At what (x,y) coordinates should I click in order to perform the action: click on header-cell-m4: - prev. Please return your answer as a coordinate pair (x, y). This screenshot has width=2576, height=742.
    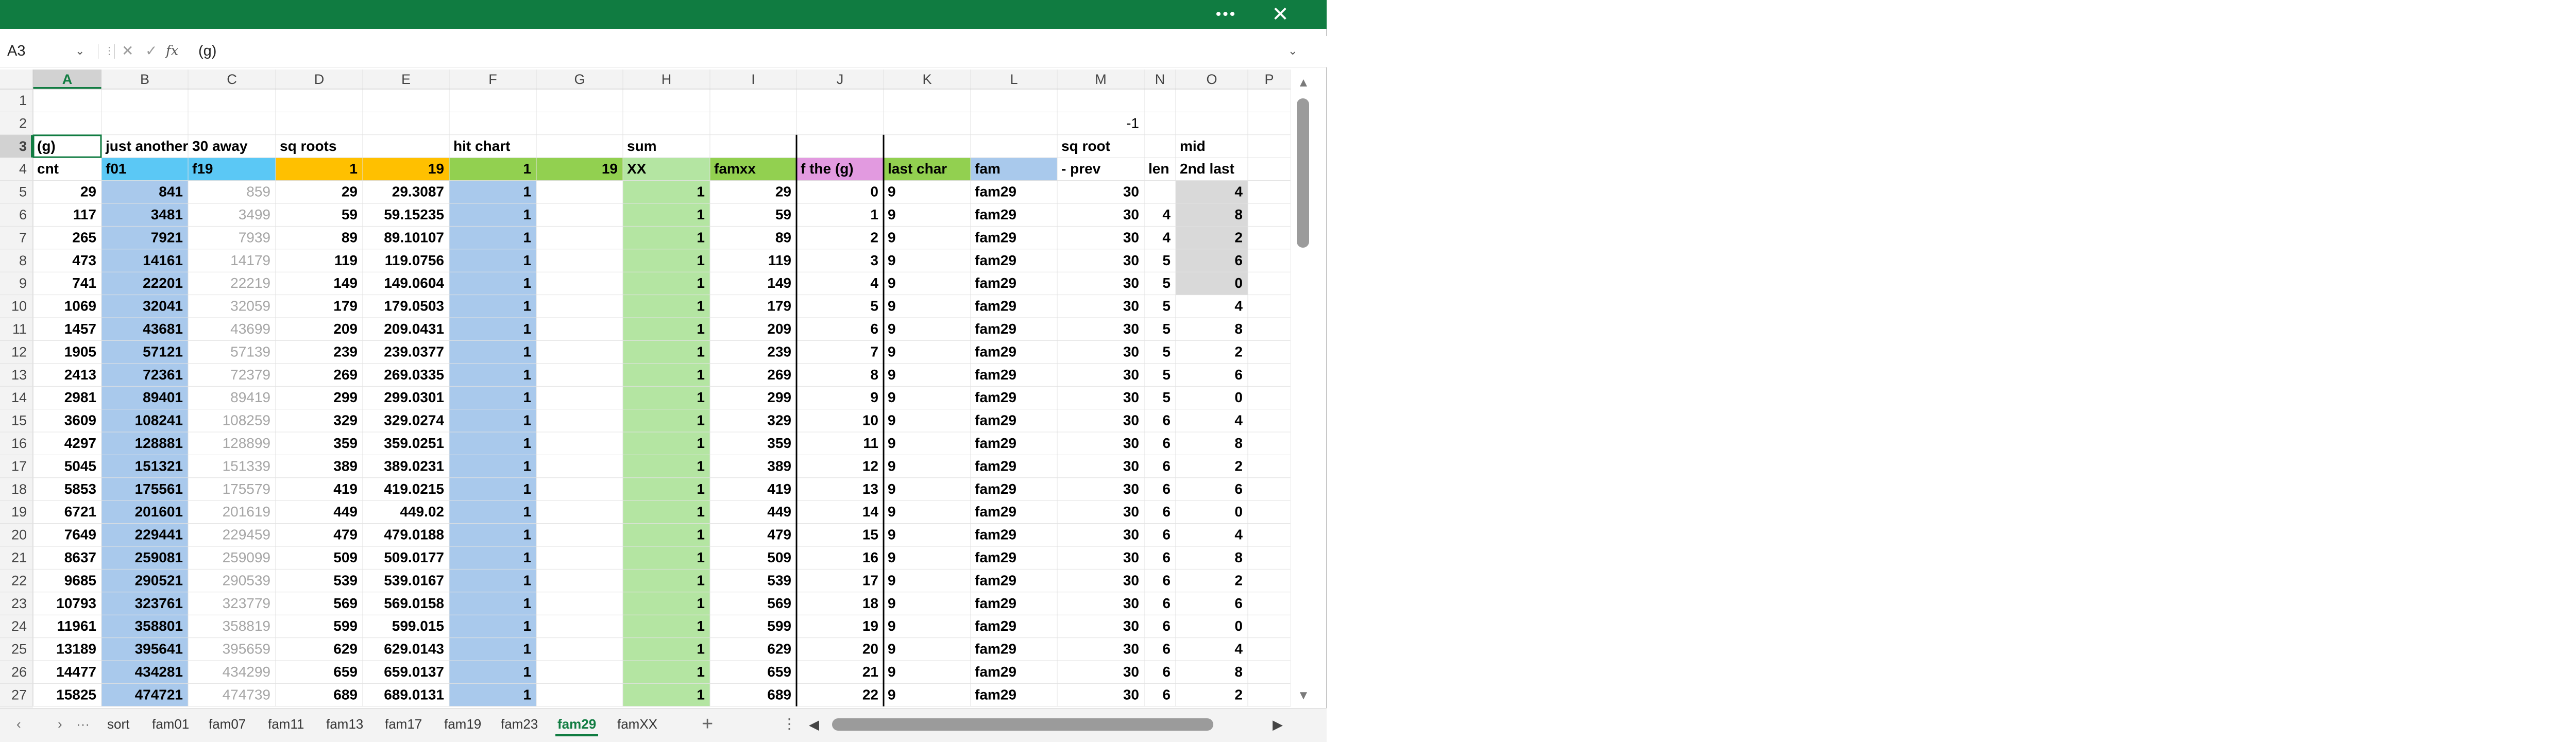
    Looking at the image, I should click on (1081, 169).